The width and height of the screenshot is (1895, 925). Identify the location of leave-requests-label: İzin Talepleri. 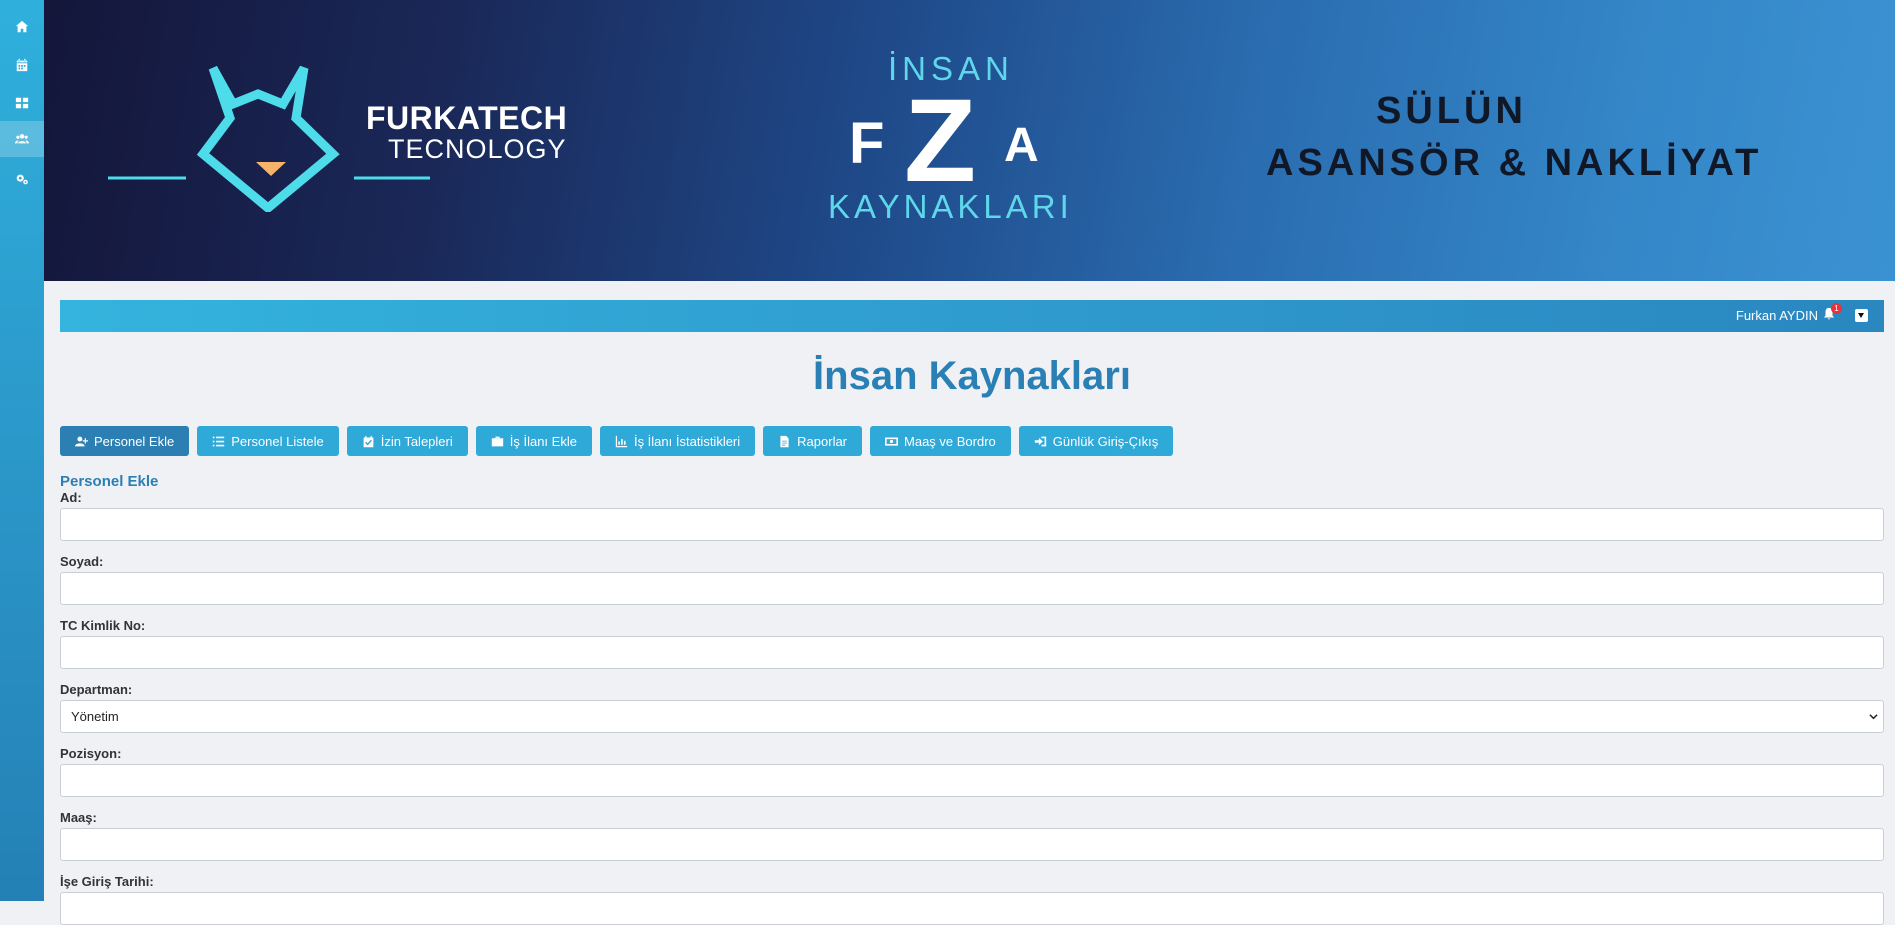
(416, 441).